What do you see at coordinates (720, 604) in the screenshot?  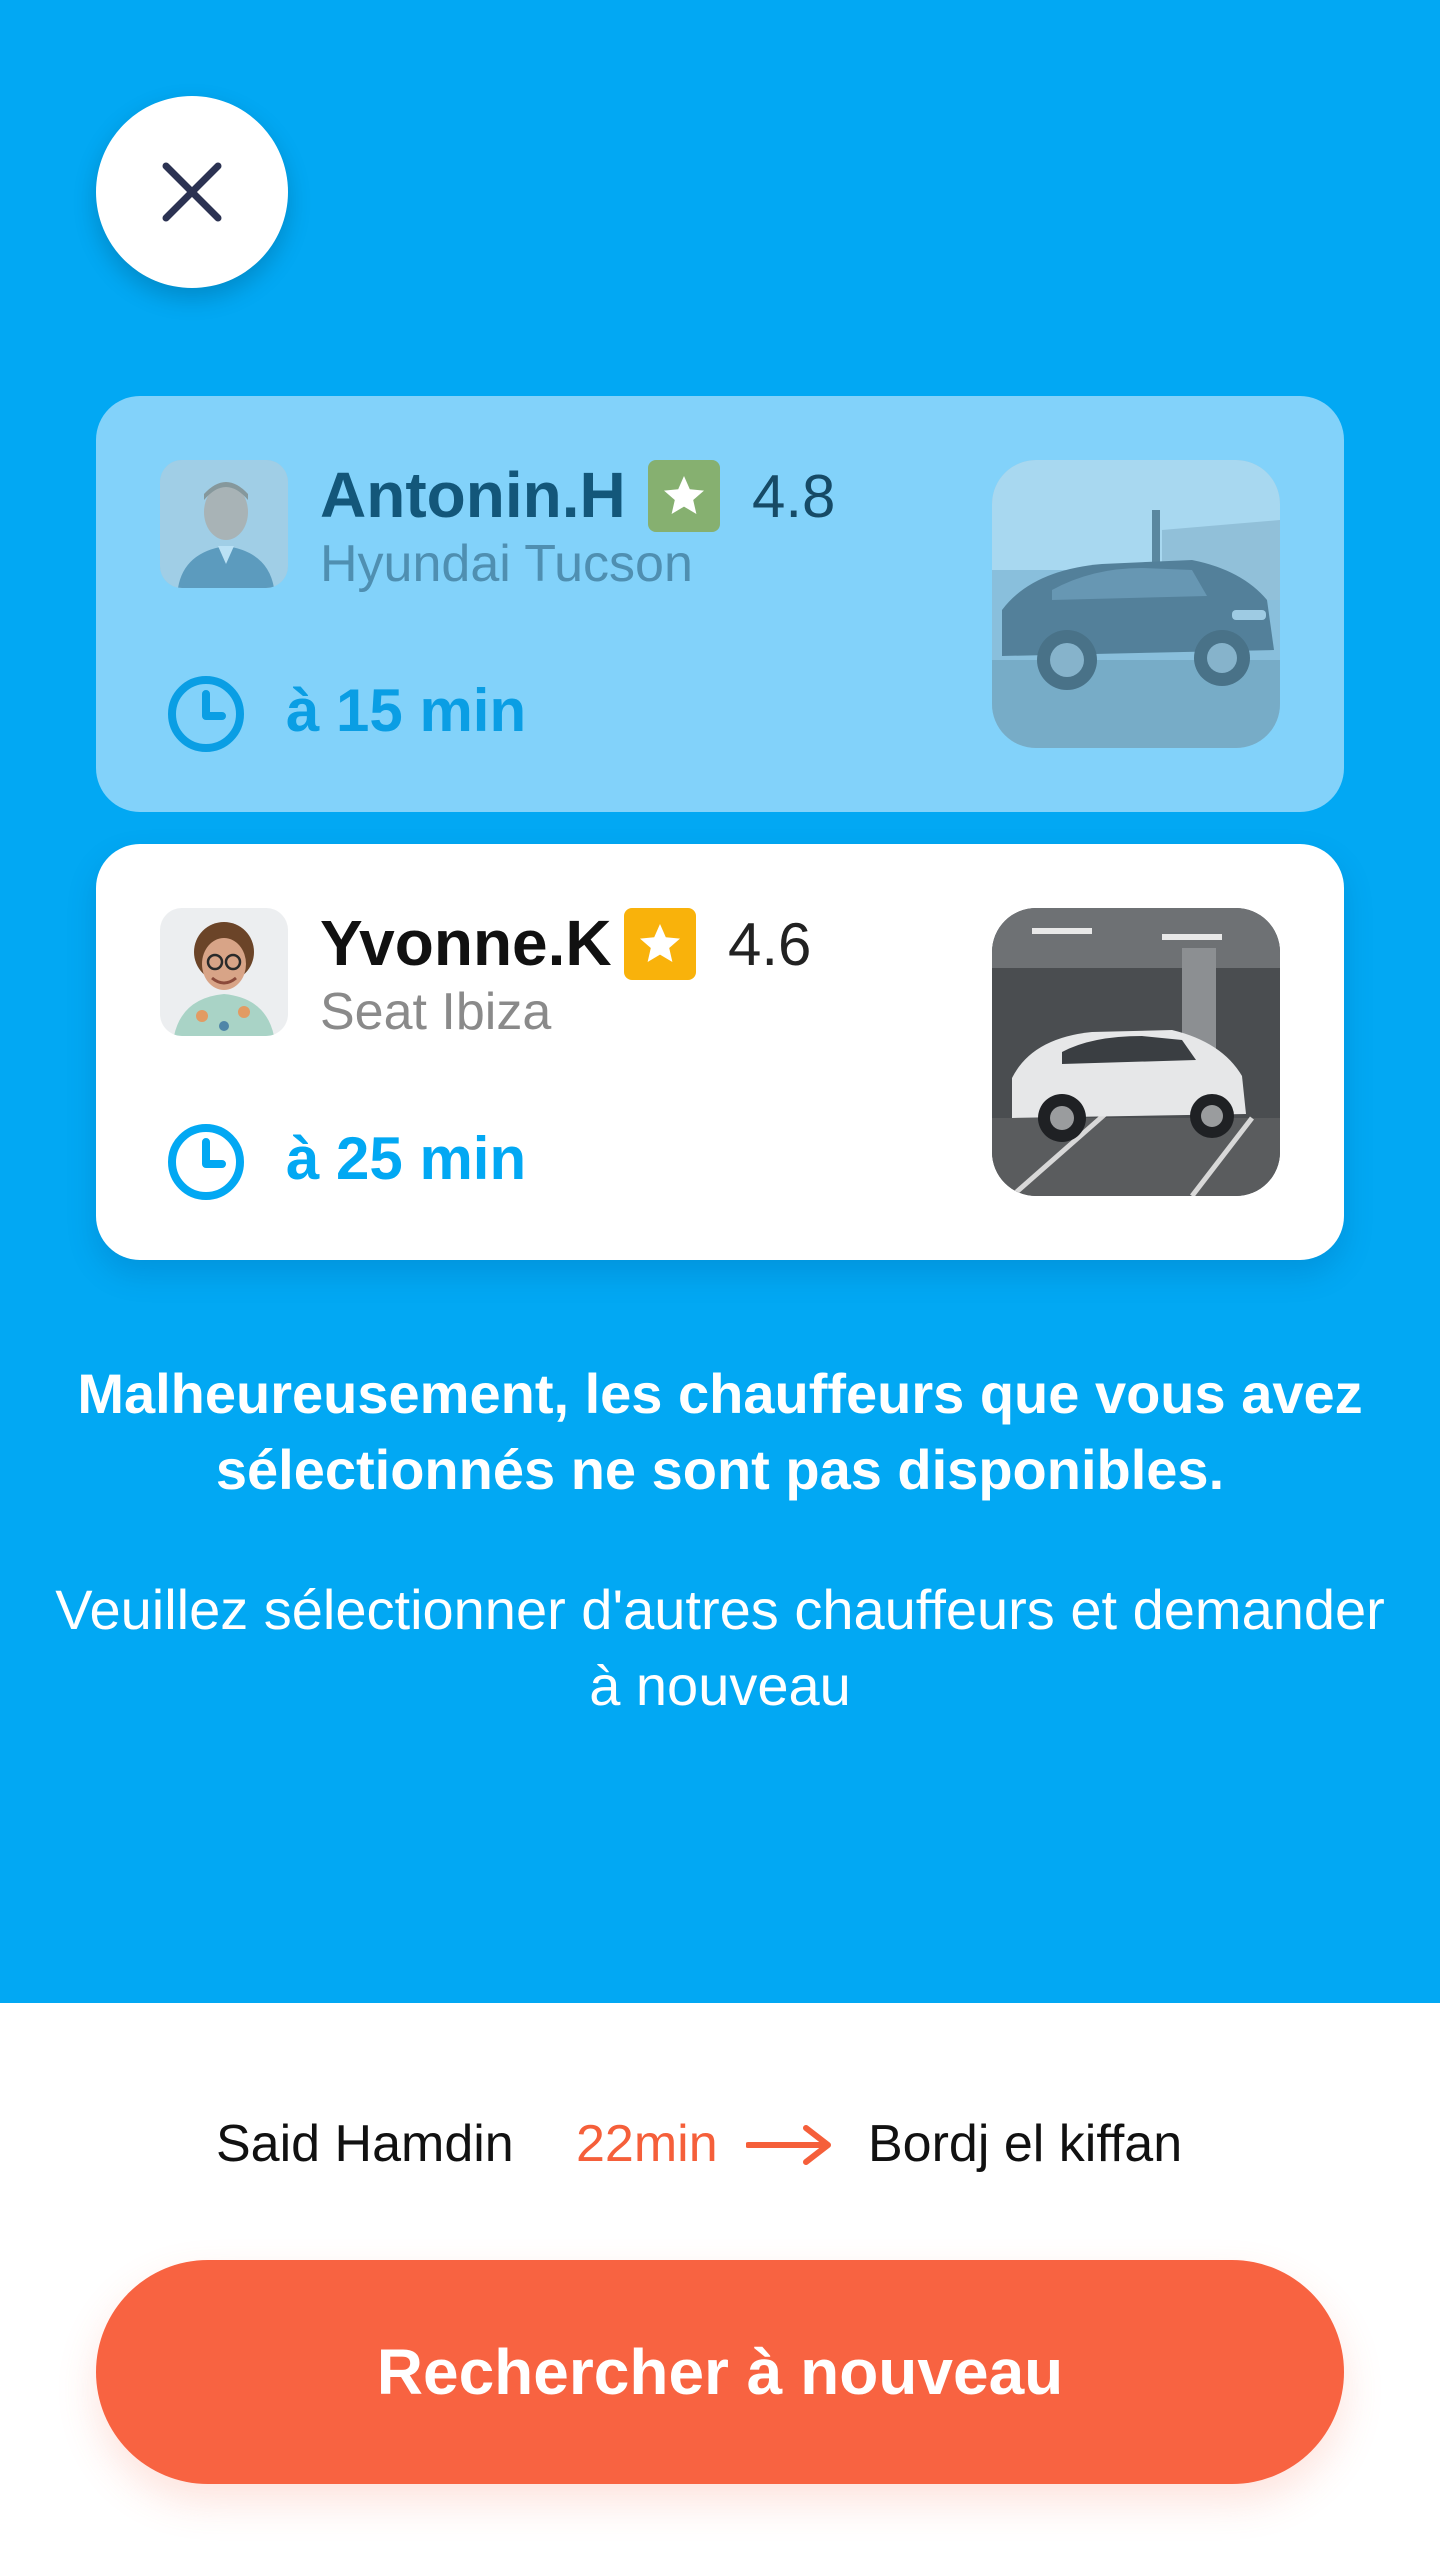 I see `driver-card-antonin: Antonin.H 4.8 Hyundai Tucson à 15 min` at bounding box center [720, 604].